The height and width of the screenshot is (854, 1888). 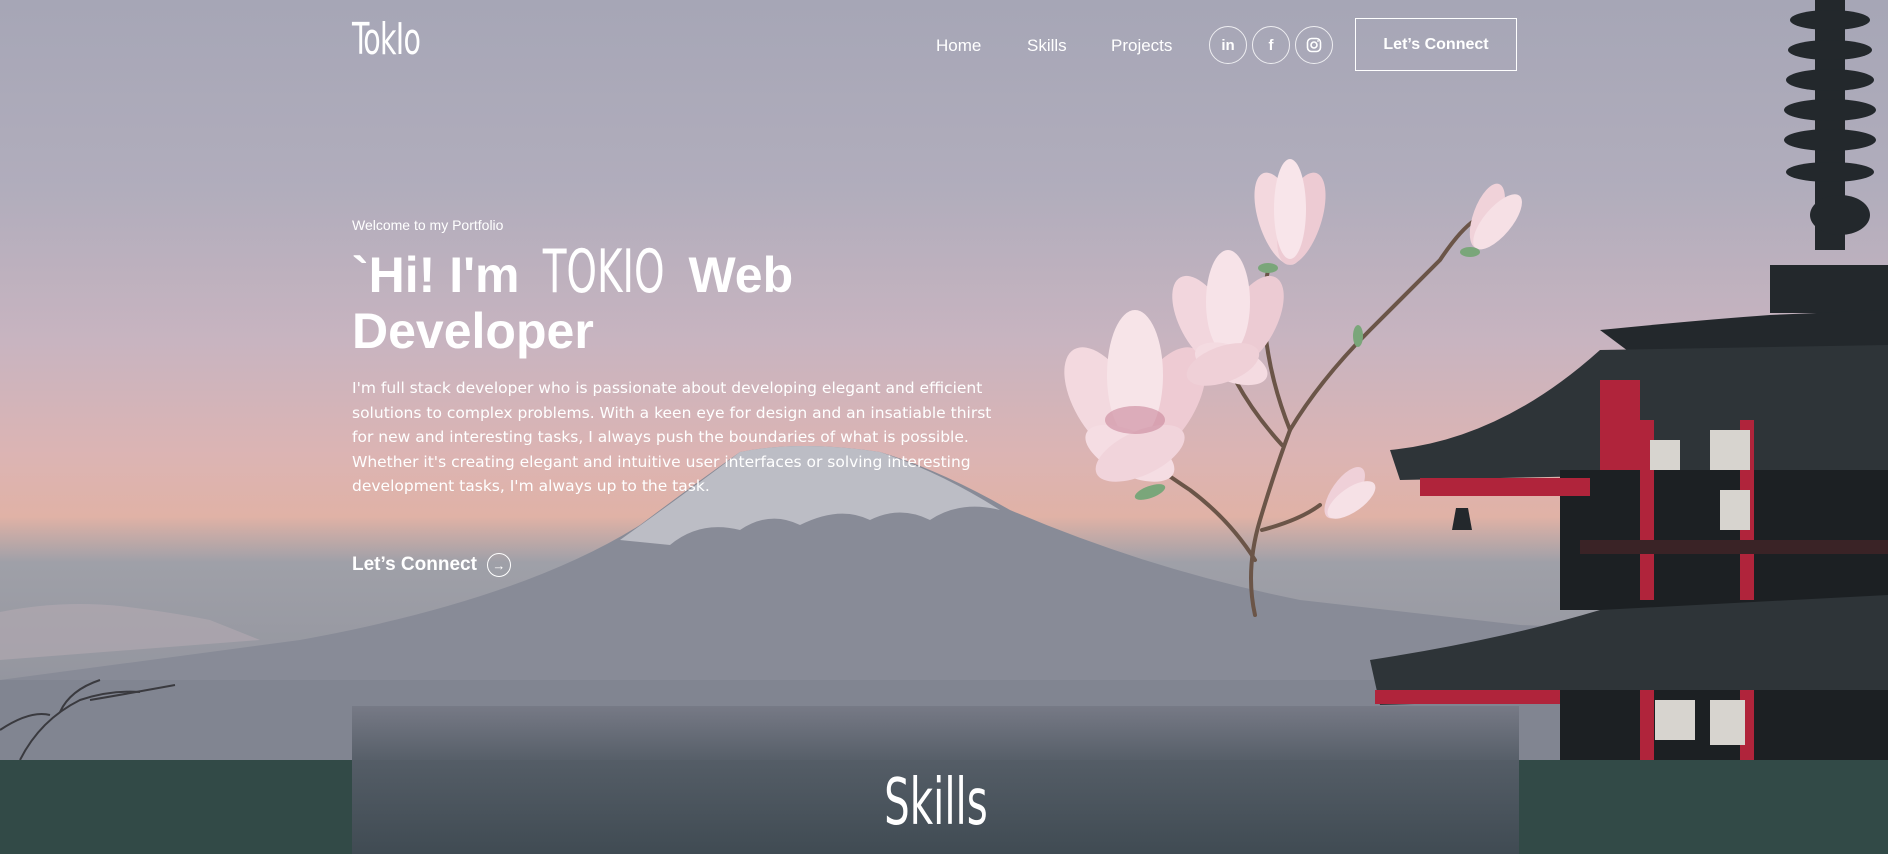 I want to click on nav-link-projects: Projects, so click(x=1141, y=46).